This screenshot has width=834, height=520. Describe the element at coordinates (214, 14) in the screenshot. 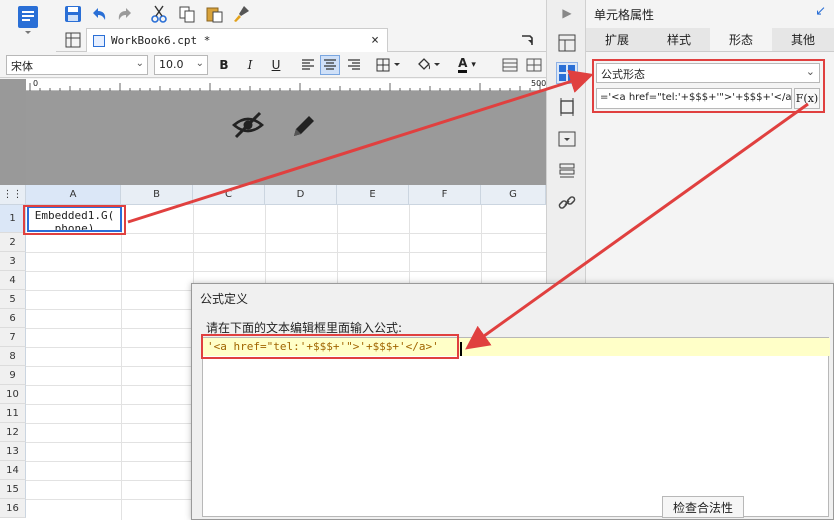

I see `paste-icon` at that location.